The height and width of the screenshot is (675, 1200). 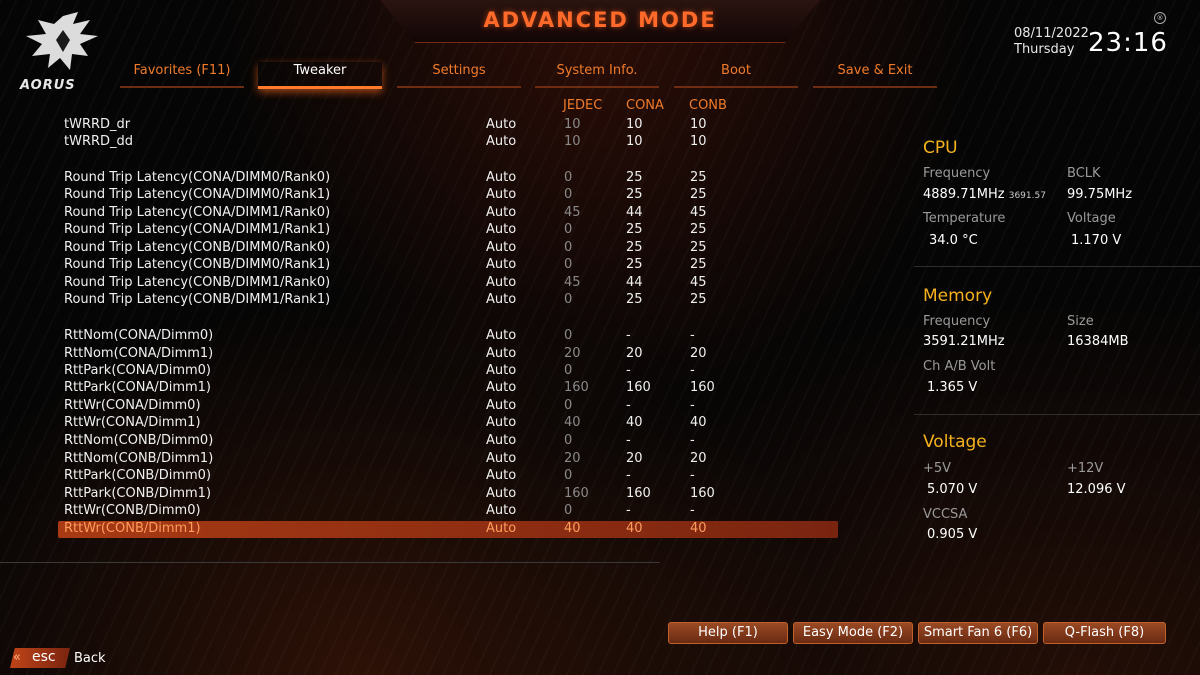 What do you see at coordinates (448, 459) in the screenshot?
I see `setting-row: RttNom(CONB/Dimm1) Auto 20 20 20` at bounding box center [448, 459].